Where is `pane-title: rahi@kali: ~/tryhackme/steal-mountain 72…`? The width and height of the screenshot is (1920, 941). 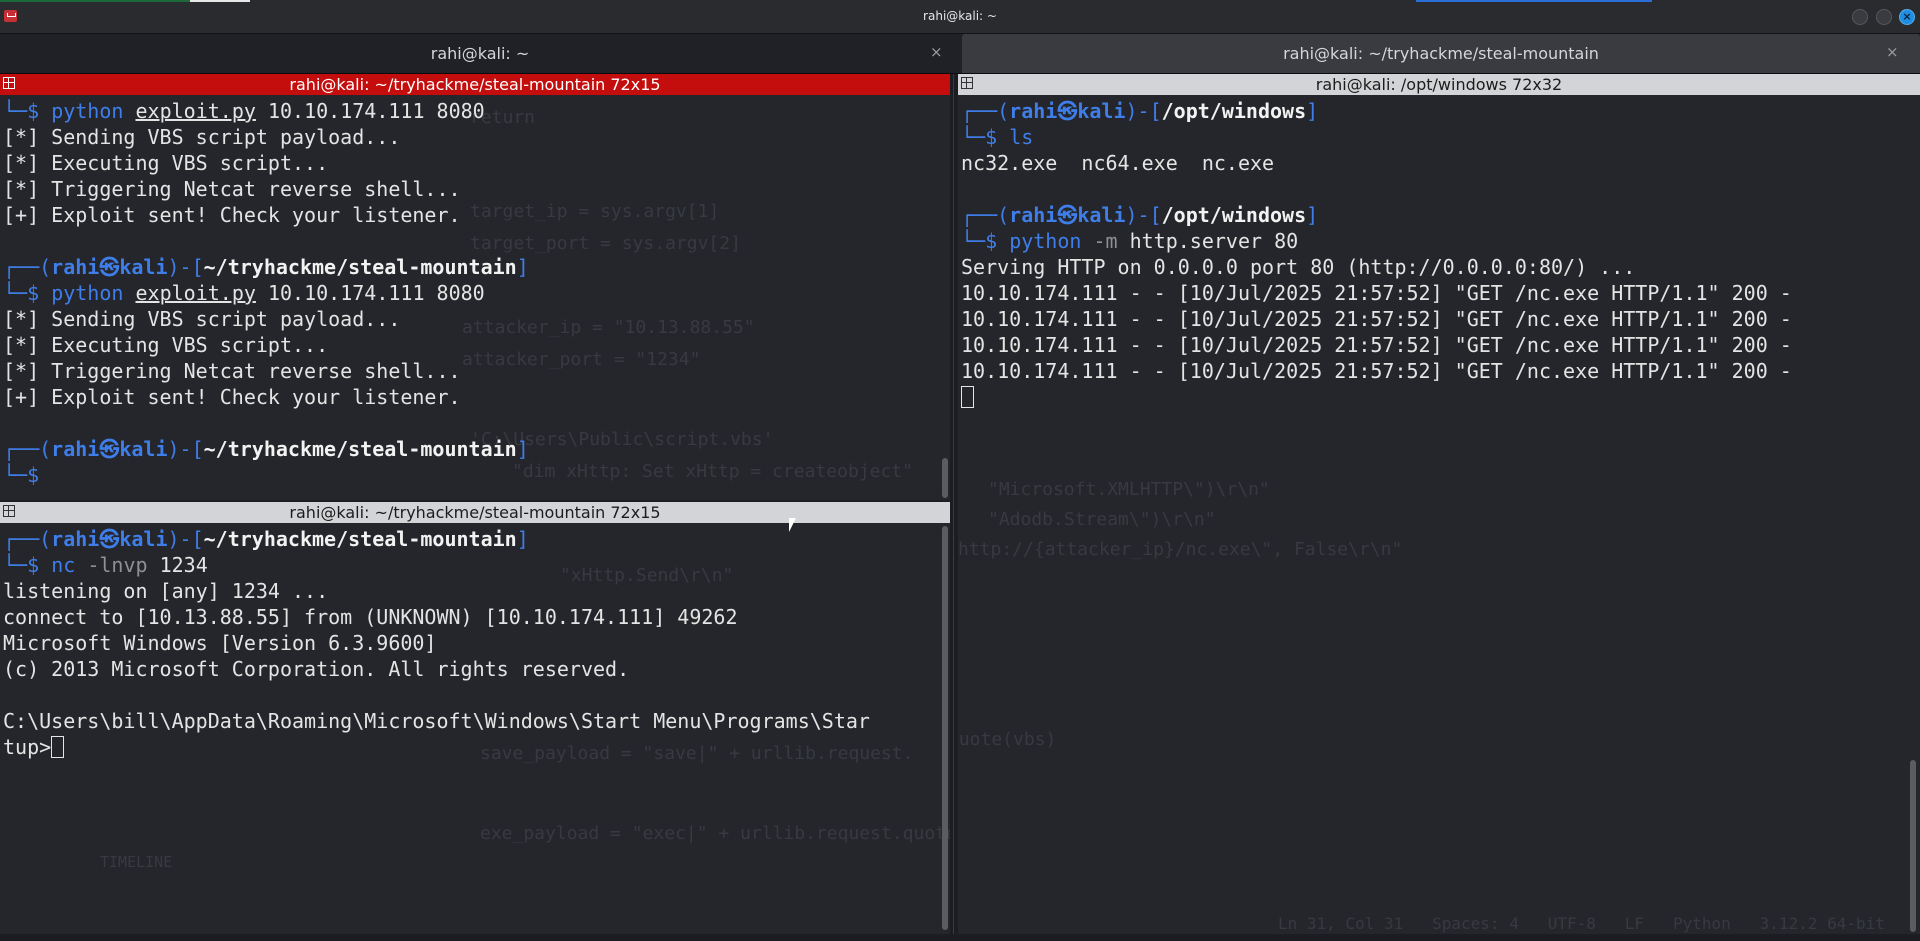 pane-title: rahi@kali: ~/tryhackme/steal-mountain 72… is located at coordinates (475, 512).